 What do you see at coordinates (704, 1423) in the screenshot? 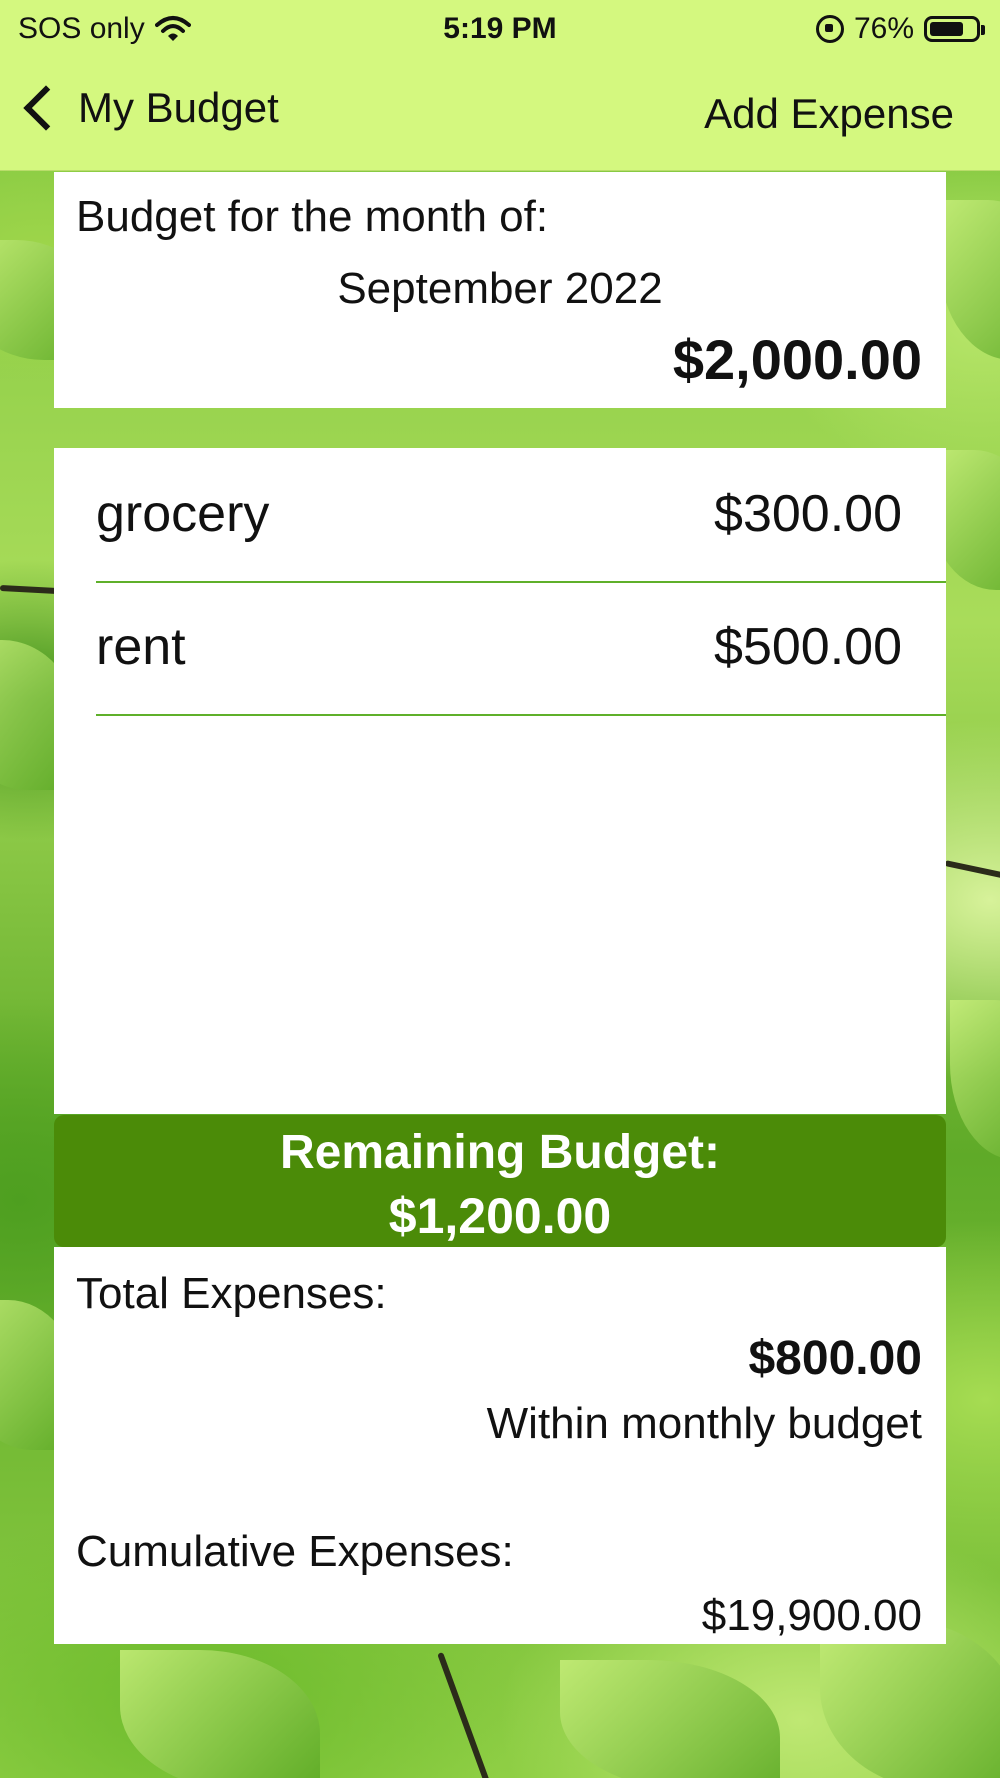
I see `budget-status: Within monthly budget` at bounding box center [704, 1423].